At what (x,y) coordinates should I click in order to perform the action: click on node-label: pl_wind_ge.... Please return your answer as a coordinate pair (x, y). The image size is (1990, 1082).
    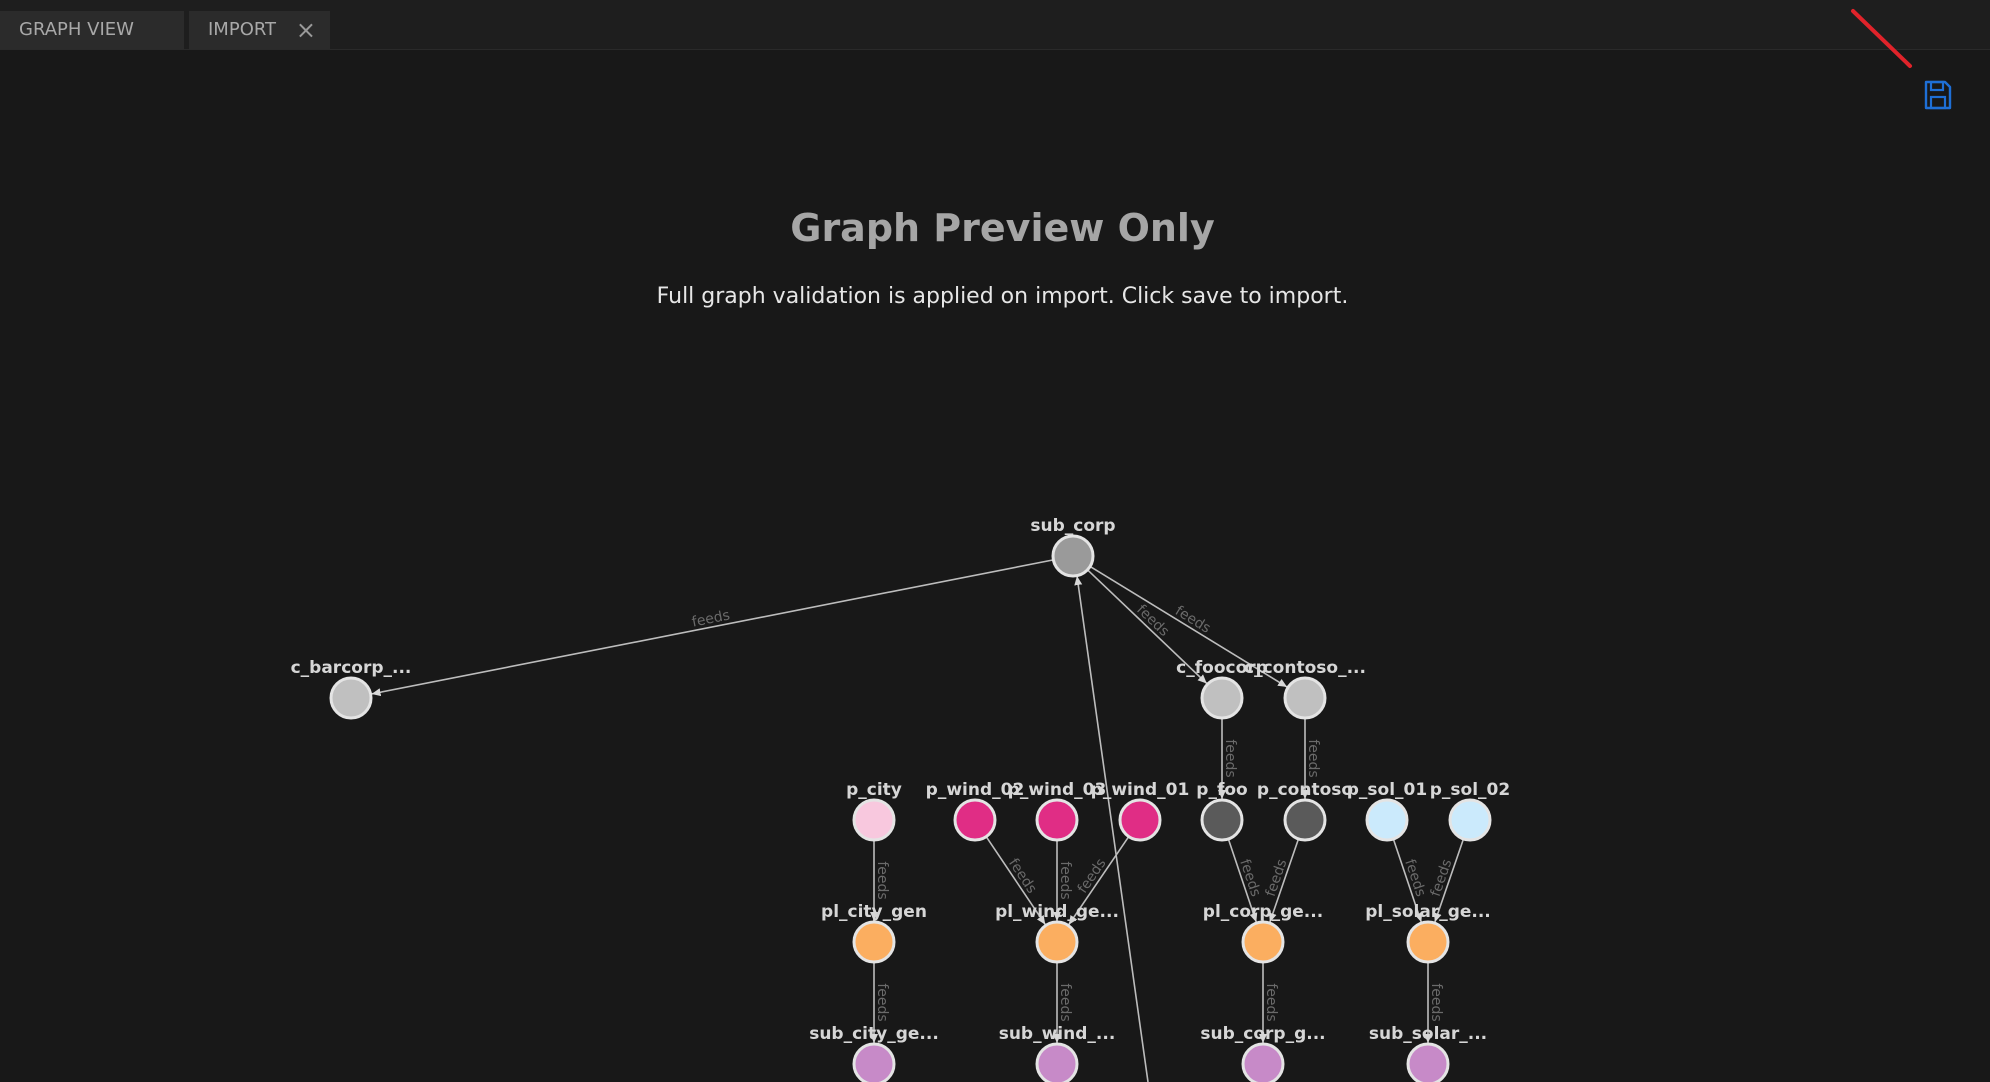
    Looking at the image, I should click on (1057, 912).